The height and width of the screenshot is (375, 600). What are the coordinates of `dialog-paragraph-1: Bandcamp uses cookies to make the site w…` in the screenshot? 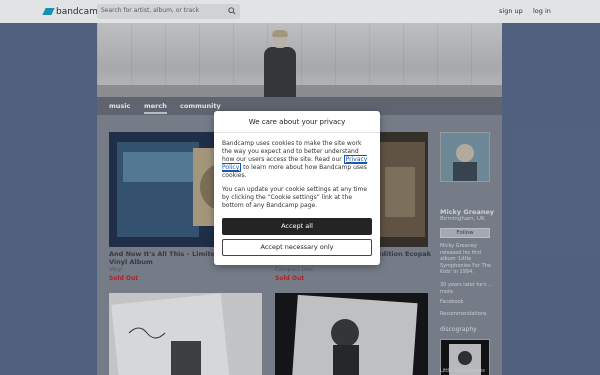 It's located at (297, 160).